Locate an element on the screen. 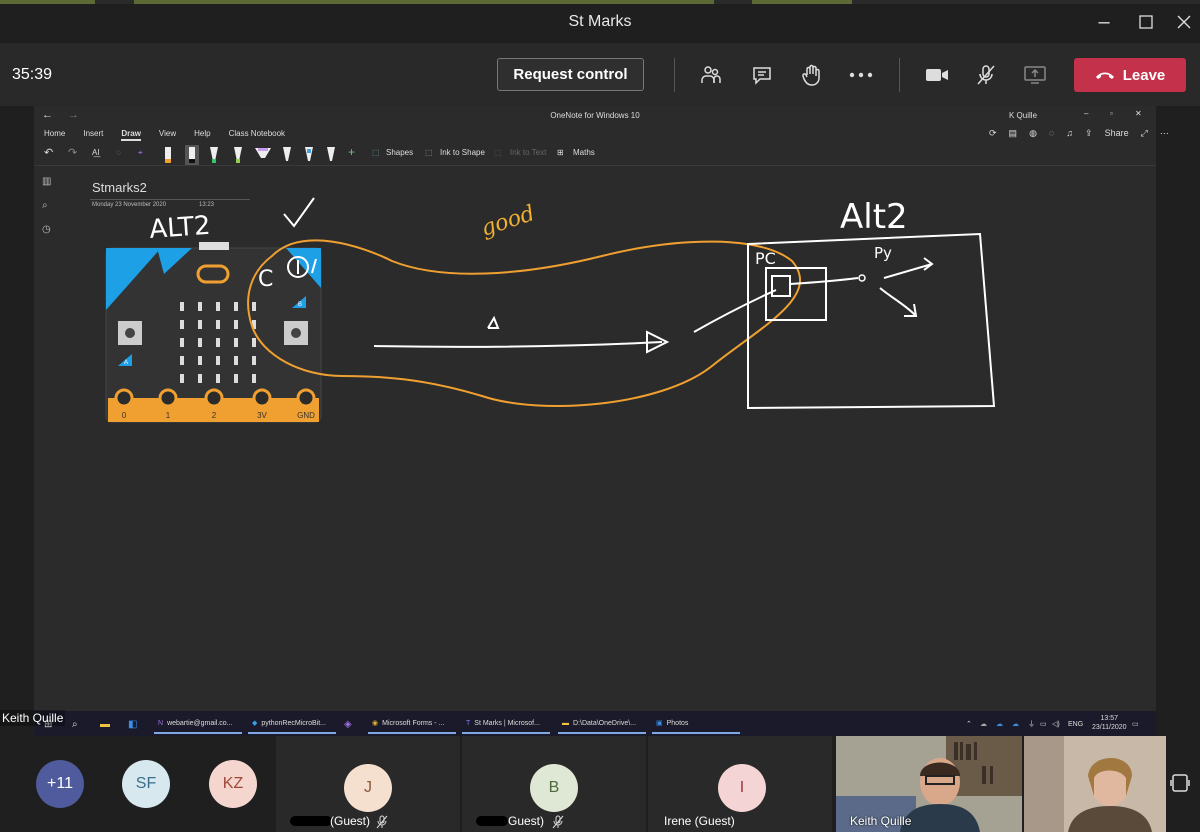  participant-tile: I Irene (Guest) is located at coordinates (740, 784).